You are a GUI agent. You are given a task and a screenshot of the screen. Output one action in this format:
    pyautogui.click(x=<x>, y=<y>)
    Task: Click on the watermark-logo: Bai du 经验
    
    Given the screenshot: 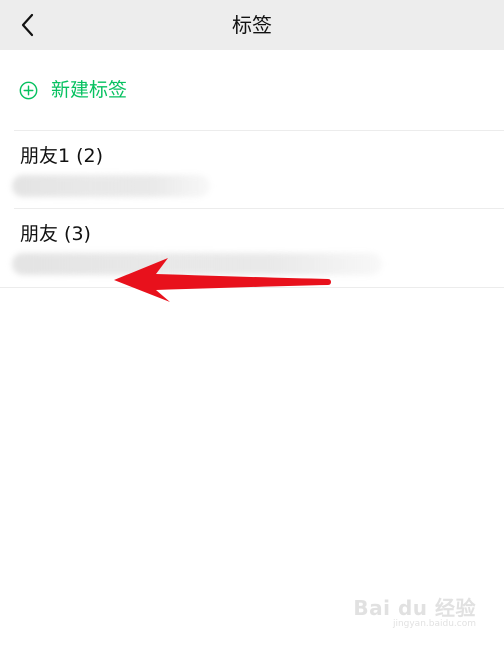 What is the action you would take?
    pyautogui.click(x=414, y=608)
    